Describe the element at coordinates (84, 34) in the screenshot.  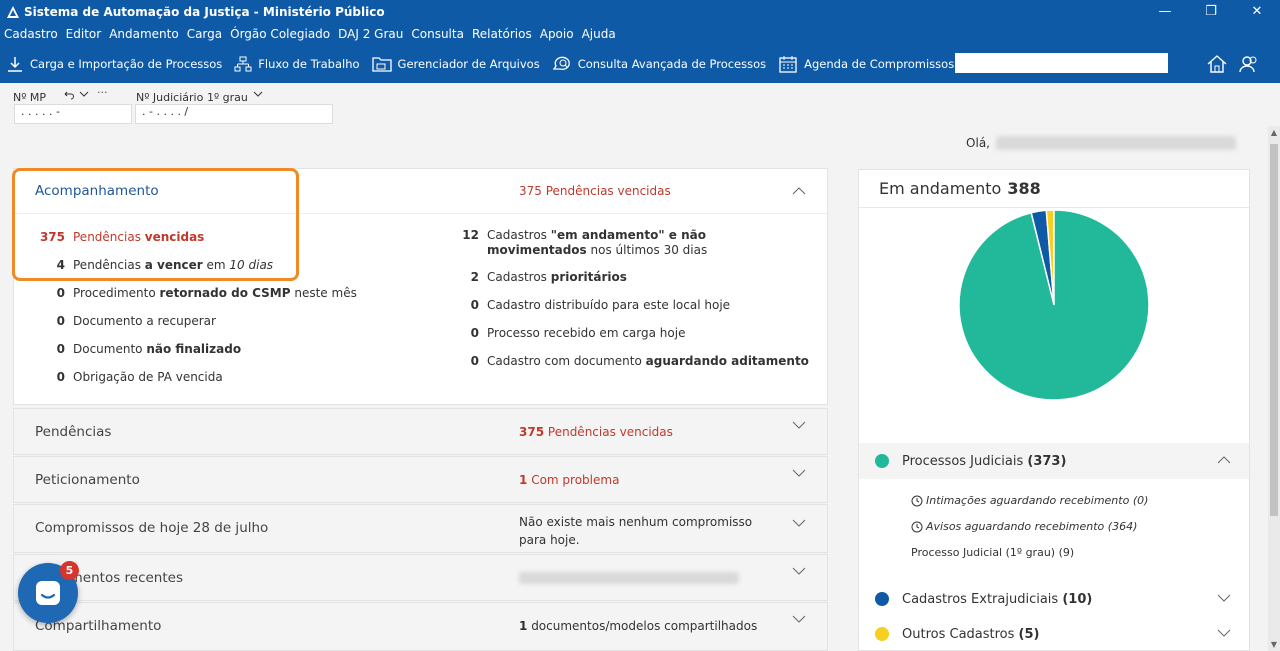
I see `menu-editor: Editor` at that location.